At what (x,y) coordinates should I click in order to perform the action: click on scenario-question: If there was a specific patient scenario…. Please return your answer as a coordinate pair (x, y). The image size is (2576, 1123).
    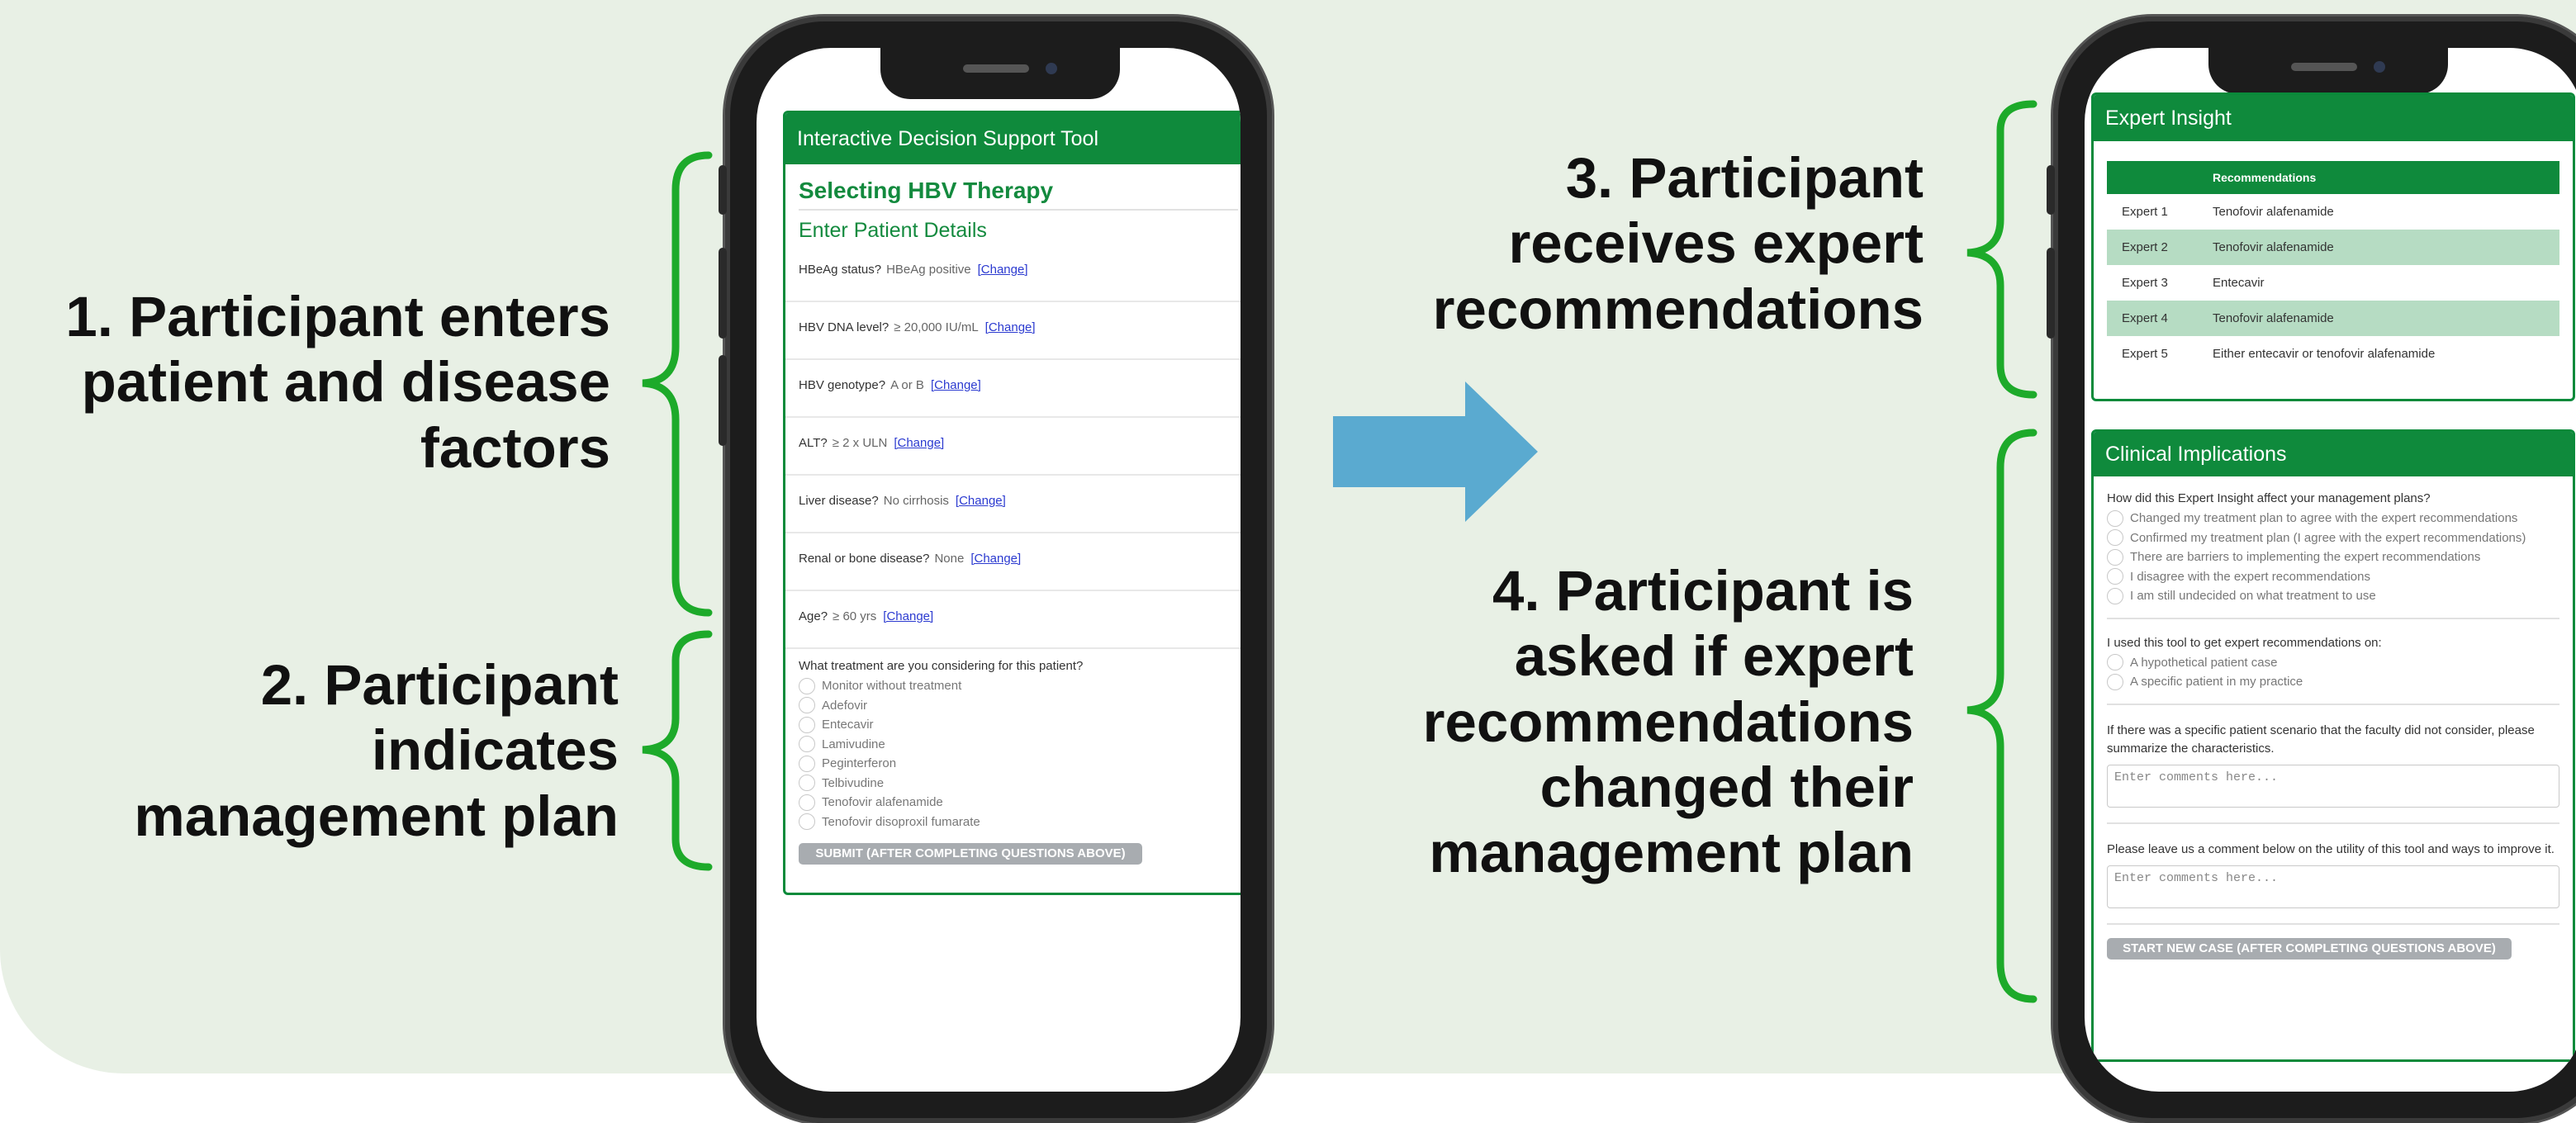
    Looking at the image, I should click on (2321, 739).